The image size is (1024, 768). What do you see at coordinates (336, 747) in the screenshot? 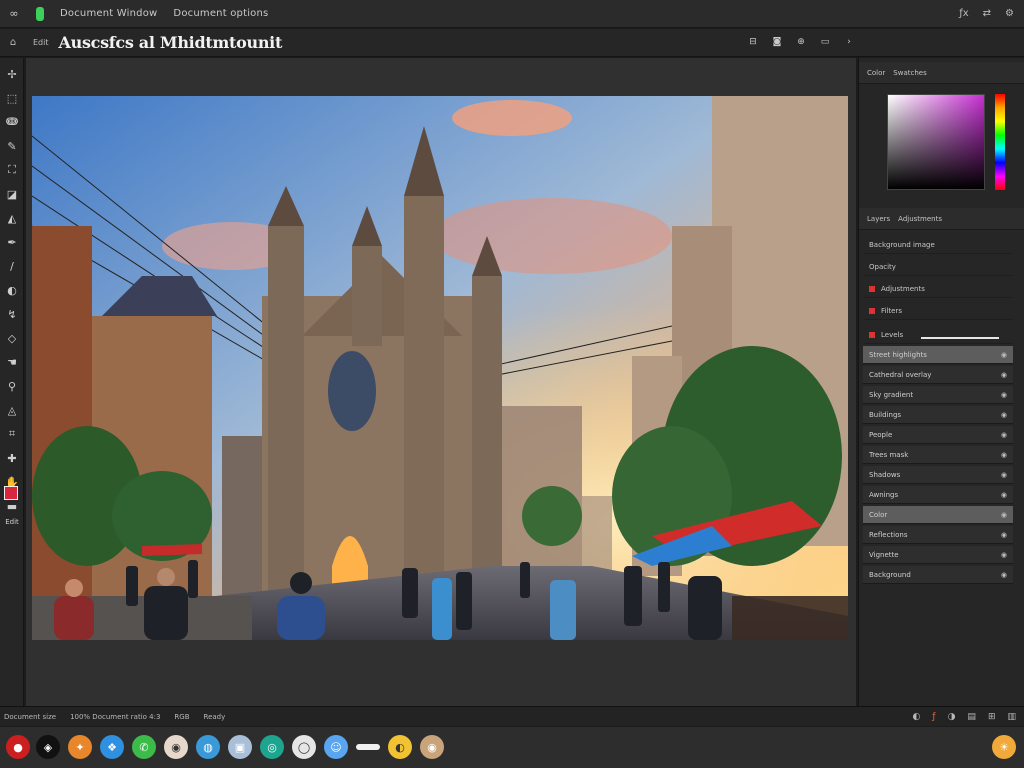
I see `finder-dock-icon: ☺` at bounding box center [336, 747].